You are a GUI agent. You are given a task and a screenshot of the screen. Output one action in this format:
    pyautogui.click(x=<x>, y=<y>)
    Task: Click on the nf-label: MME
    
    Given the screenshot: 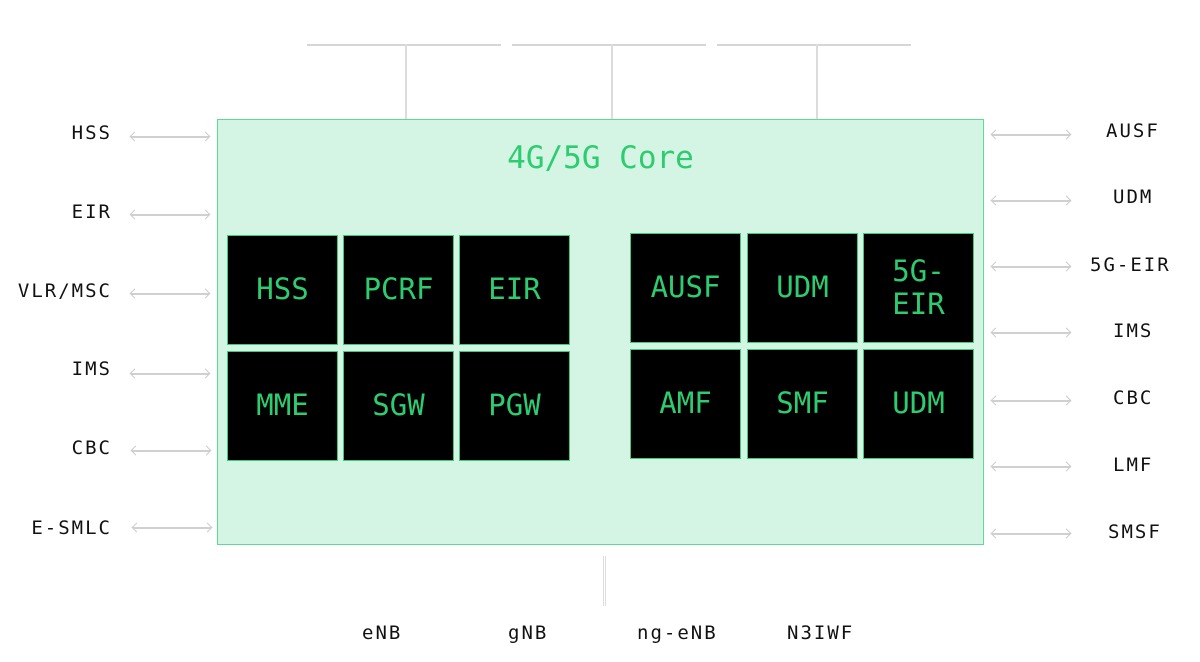 What is the action you would take?
    pyautogui.click(x=282, y=405)
    